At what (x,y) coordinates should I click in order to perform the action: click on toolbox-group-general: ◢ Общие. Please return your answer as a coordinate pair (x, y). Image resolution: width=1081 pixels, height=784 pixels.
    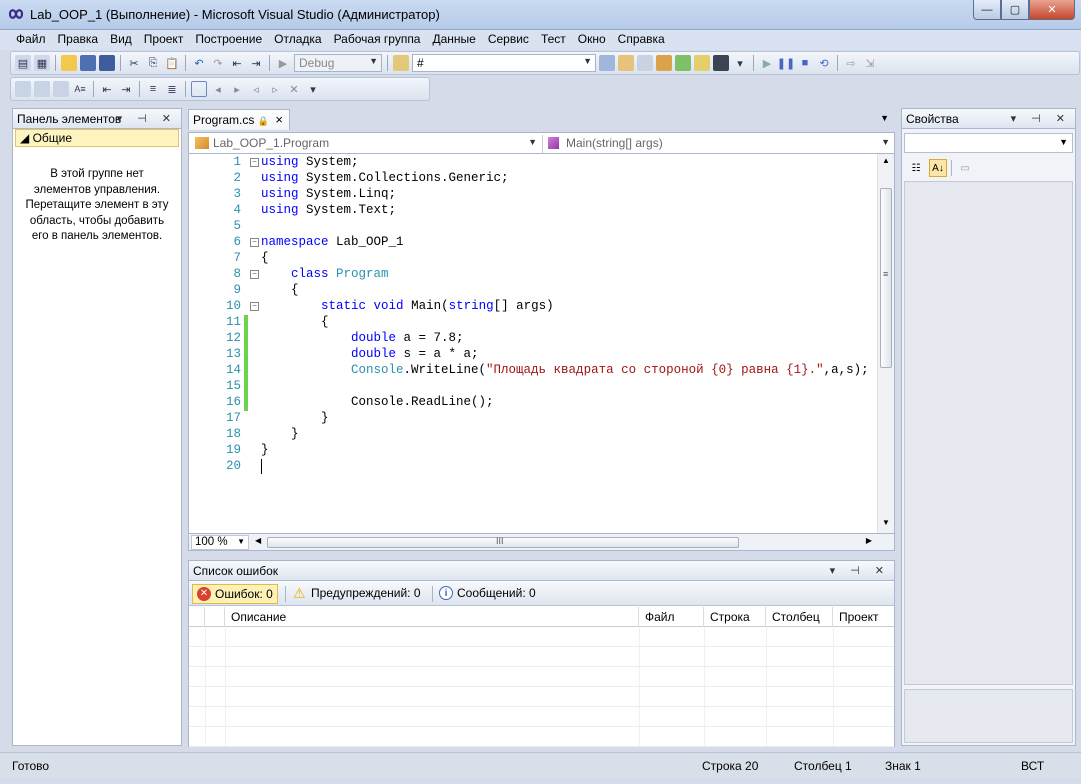
    Looking at the image, I should click on (97, 138).